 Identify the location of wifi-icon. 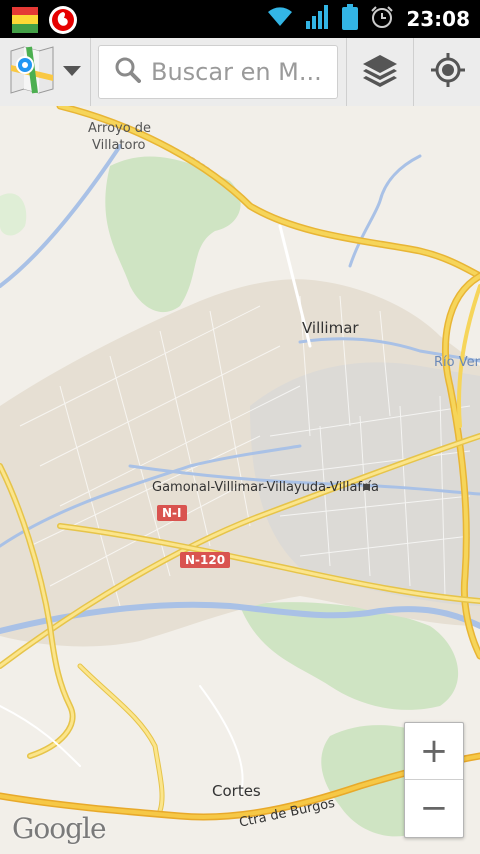
(280, 19).